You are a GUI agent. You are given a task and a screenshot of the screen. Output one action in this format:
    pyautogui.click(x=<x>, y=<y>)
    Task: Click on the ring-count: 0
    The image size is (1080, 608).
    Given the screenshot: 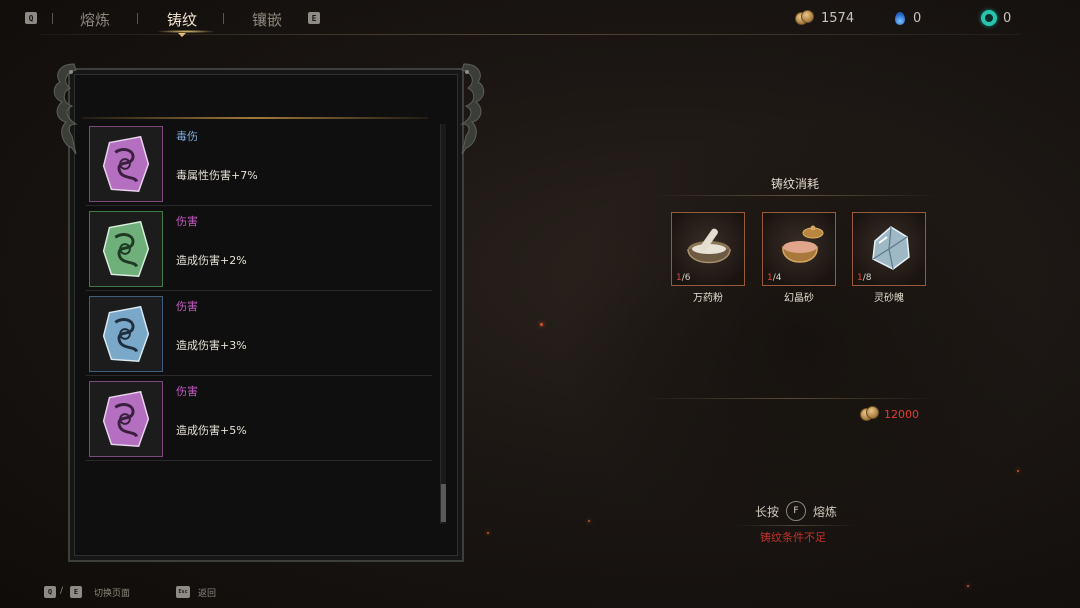 What is the action you would take?
    pyautogui.click(x=1007, y=18)
    